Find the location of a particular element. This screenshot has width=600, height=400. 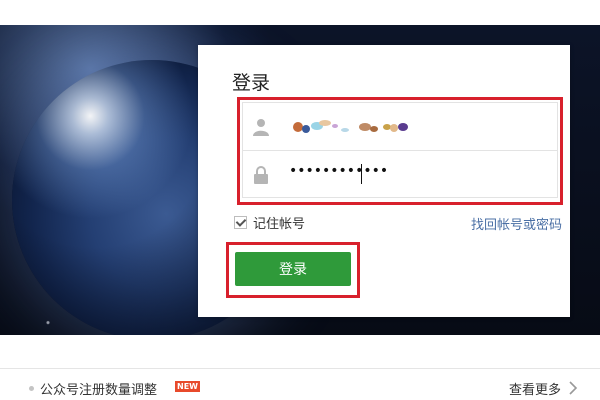

credentials-highlight-box: •••••••••••• is located at coordinates (400, 151).